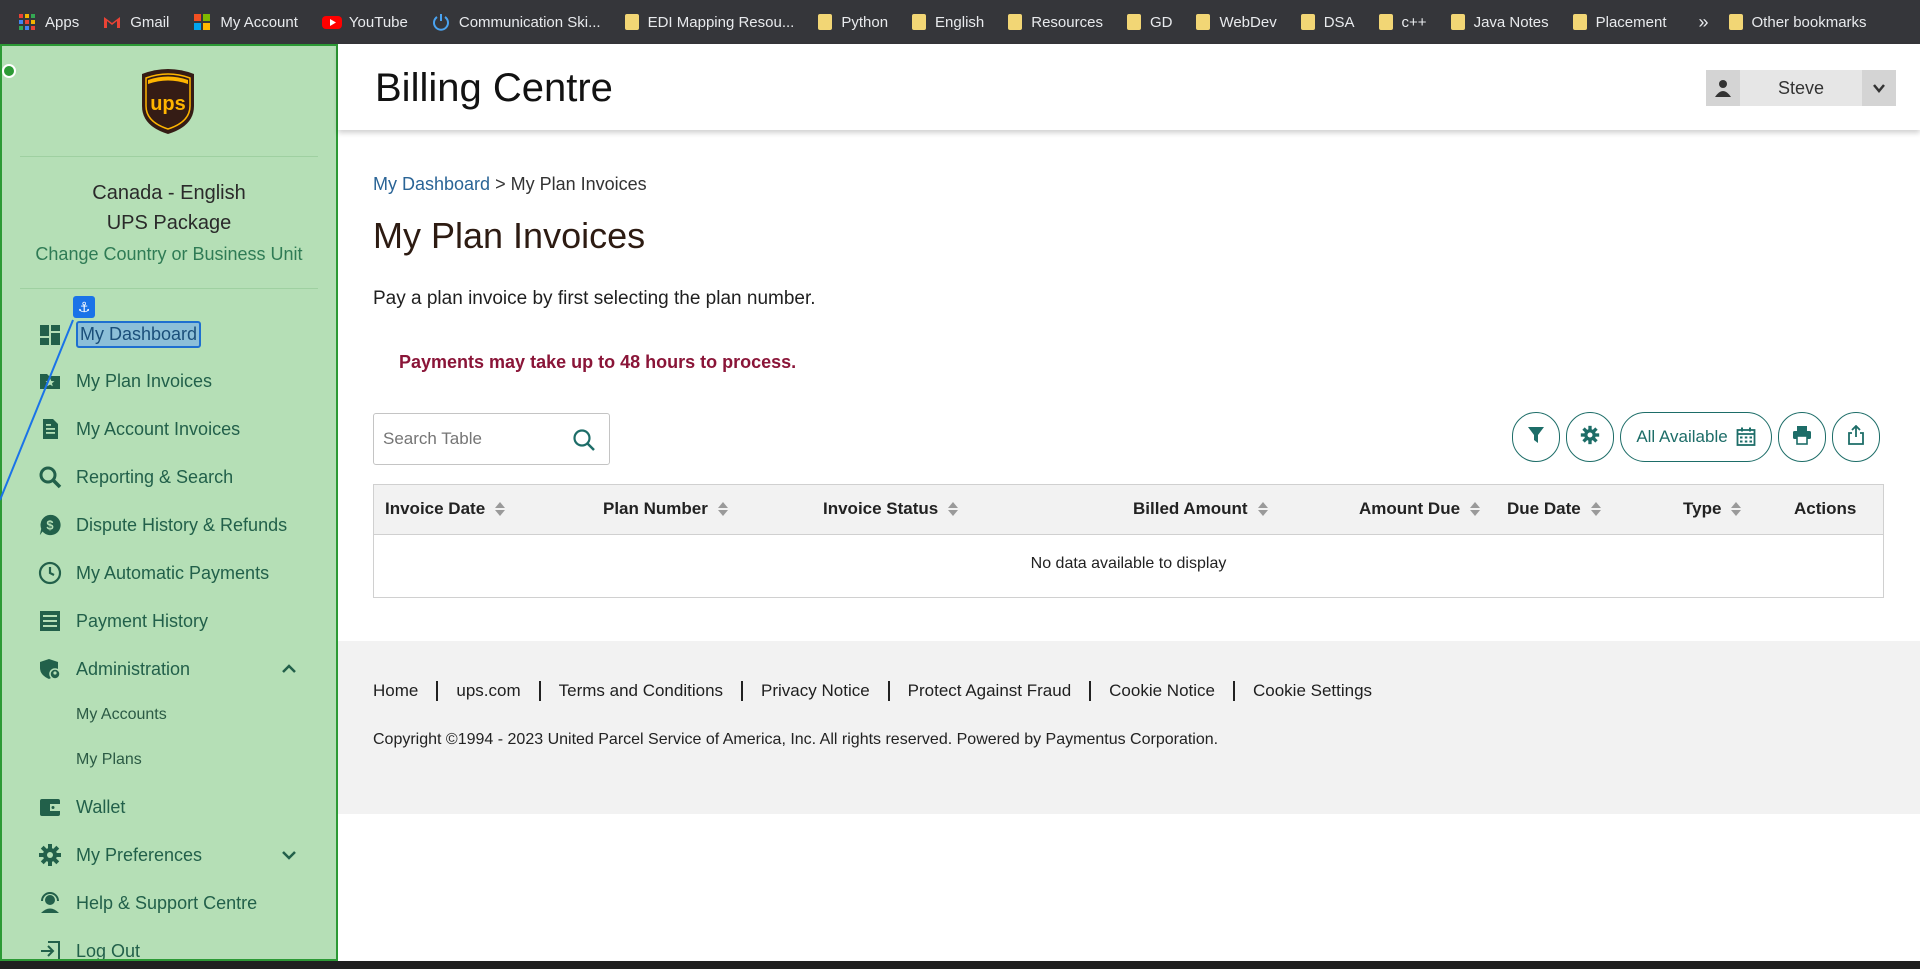 This screenshot has height=969, width=1920. I want to click on bookmark-english: English, so click(948, 22).